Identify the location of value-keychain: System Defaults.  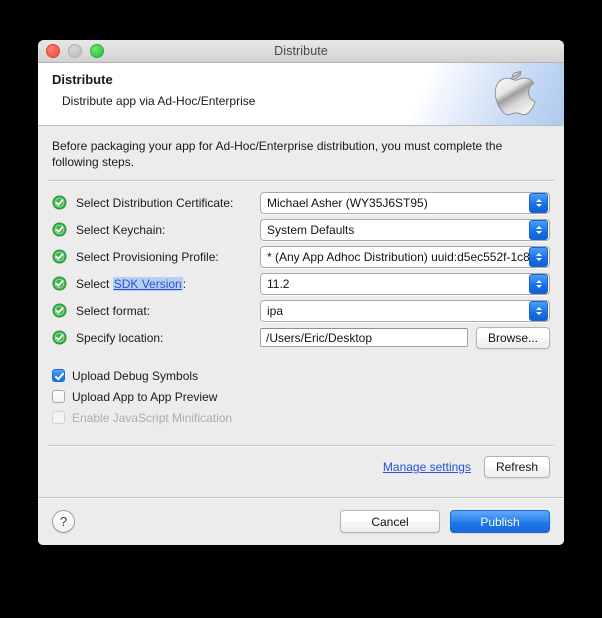
(311, 229).